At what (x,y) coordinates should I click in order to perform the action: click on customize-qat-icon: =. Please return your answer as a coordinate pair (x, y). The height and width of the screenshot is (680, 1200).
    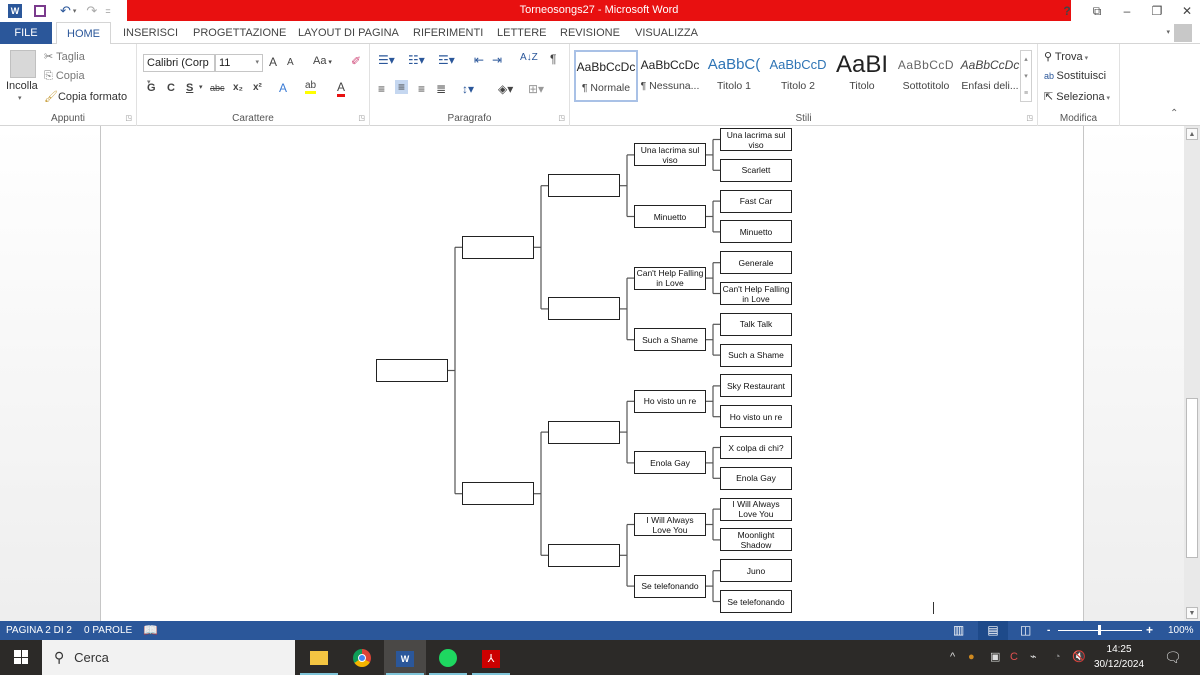
    Looking at the image, I should click on (107, 11).